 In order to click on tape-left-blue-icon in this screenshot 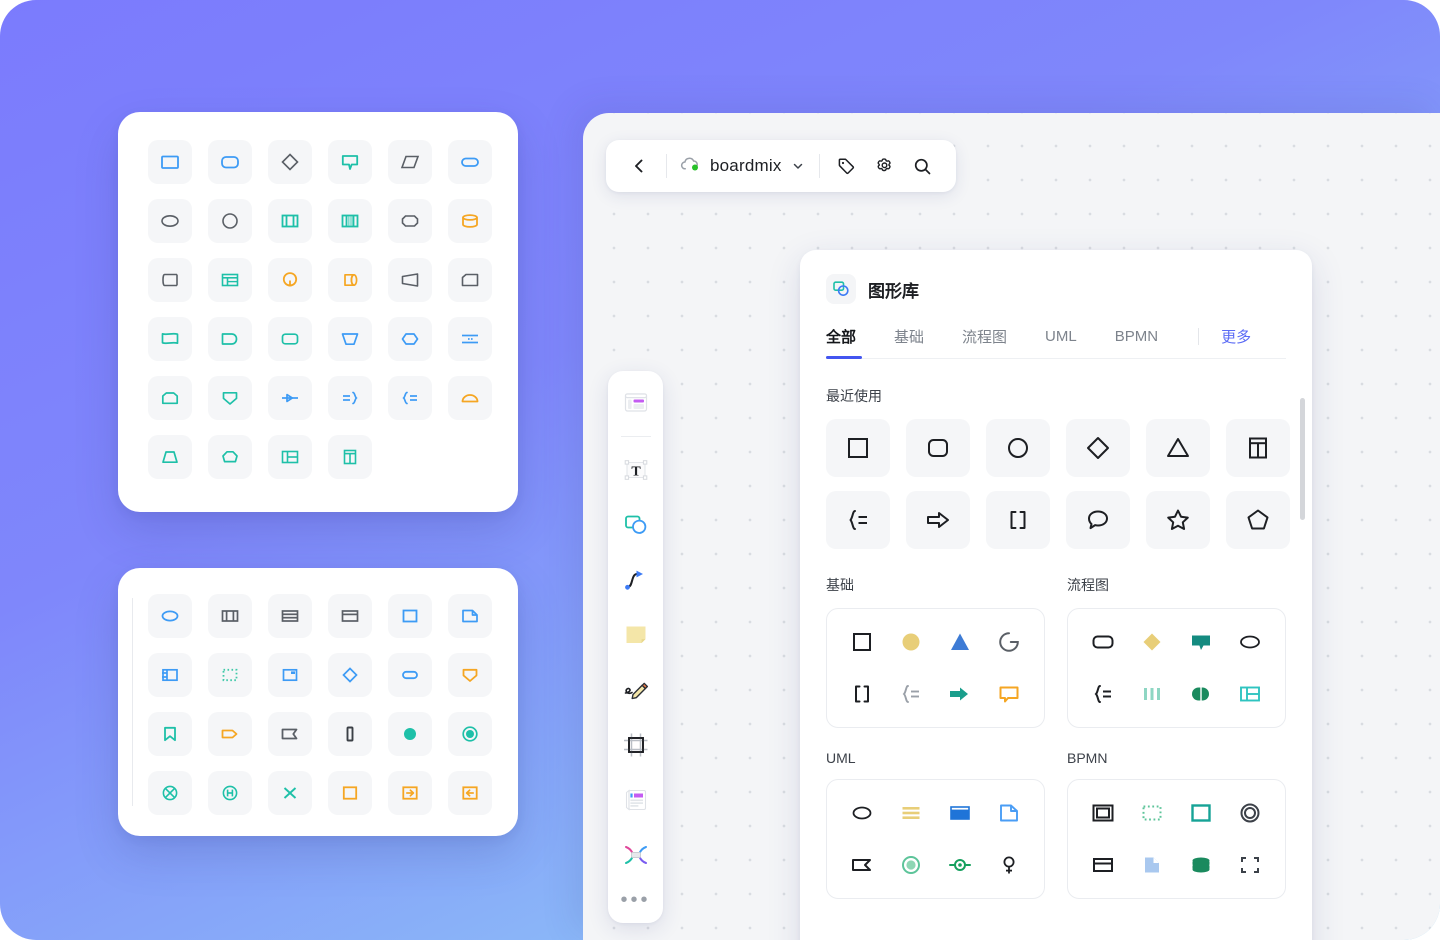, I will do `click(170, 675)`.